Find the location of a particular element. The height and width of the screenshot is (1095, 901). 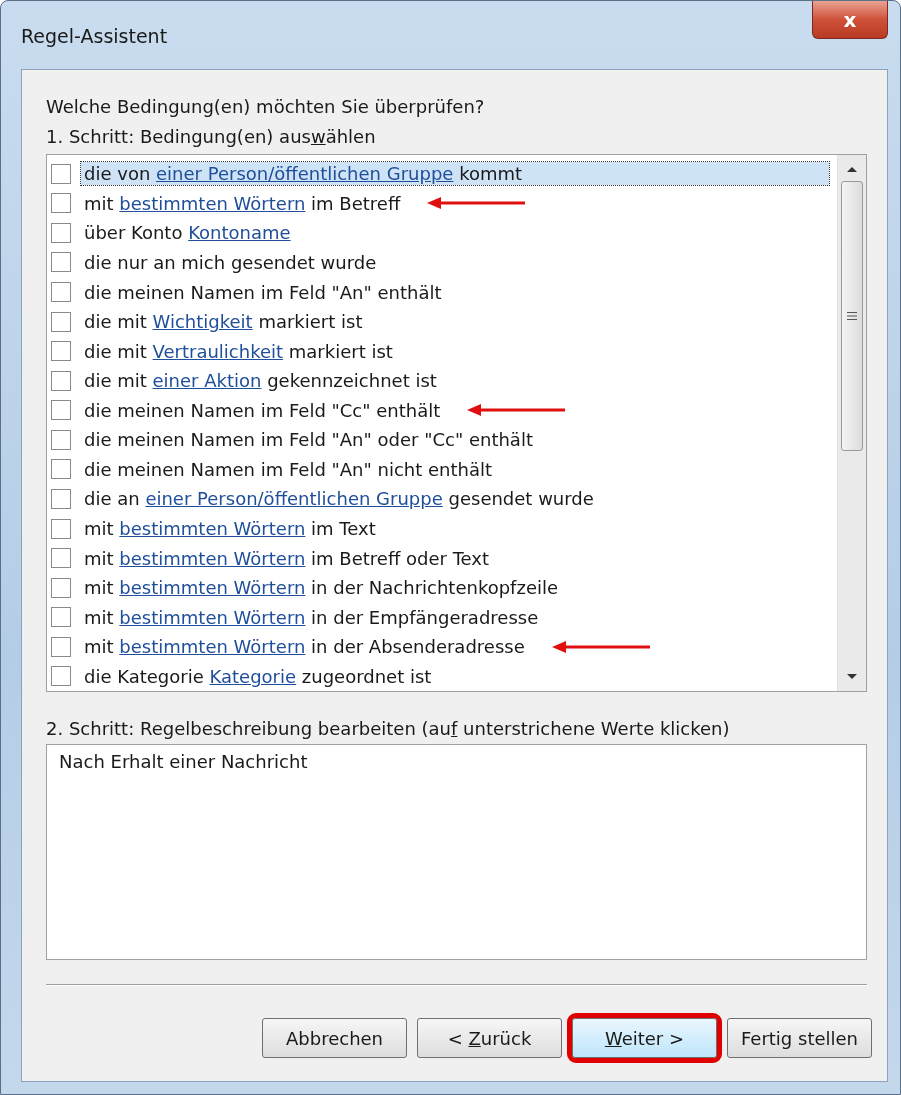

close-button: x is located at coordinates (850, 20).